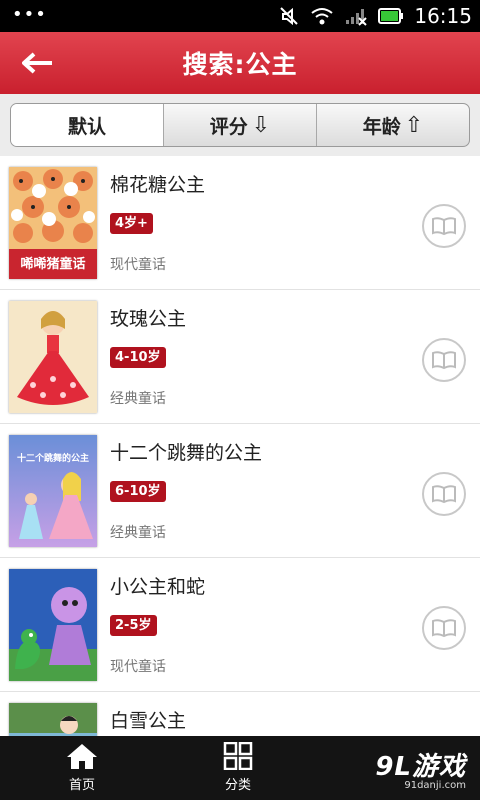 Image resolution: width=480 pixels, height=800 pixels. I want to click on signal-icon, so click(356, 16).